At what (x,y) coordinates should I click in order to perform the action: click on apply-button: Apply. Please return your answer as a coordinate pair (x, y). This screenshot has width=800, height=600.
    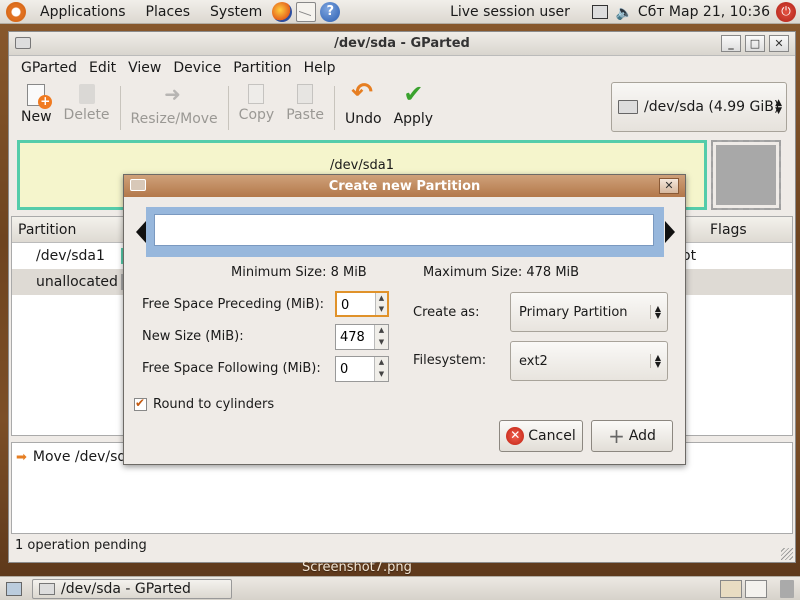
    Looking at the image, I should click on (414, 103).